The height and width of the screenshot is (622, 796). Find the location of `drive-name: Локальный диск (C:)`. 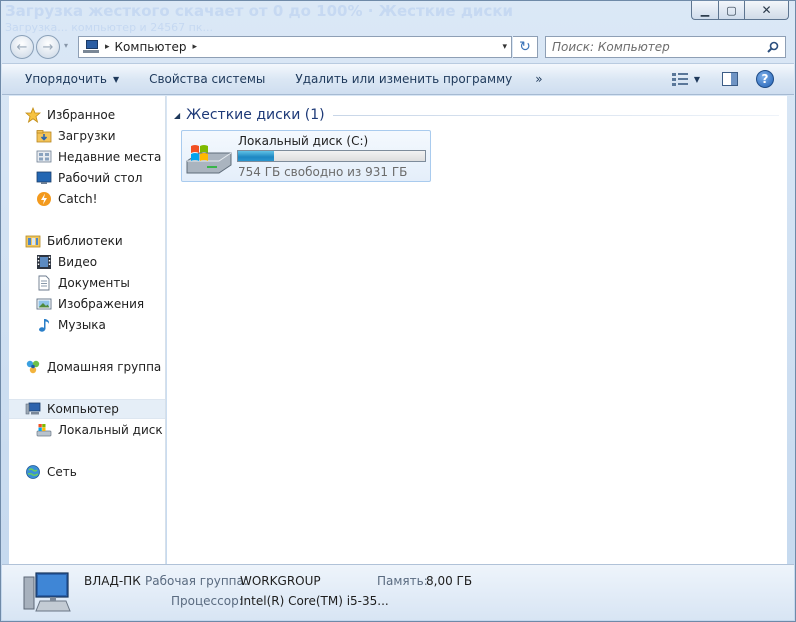

drive-name: Локальный диск (C:) is located at coordinates (303, 141).